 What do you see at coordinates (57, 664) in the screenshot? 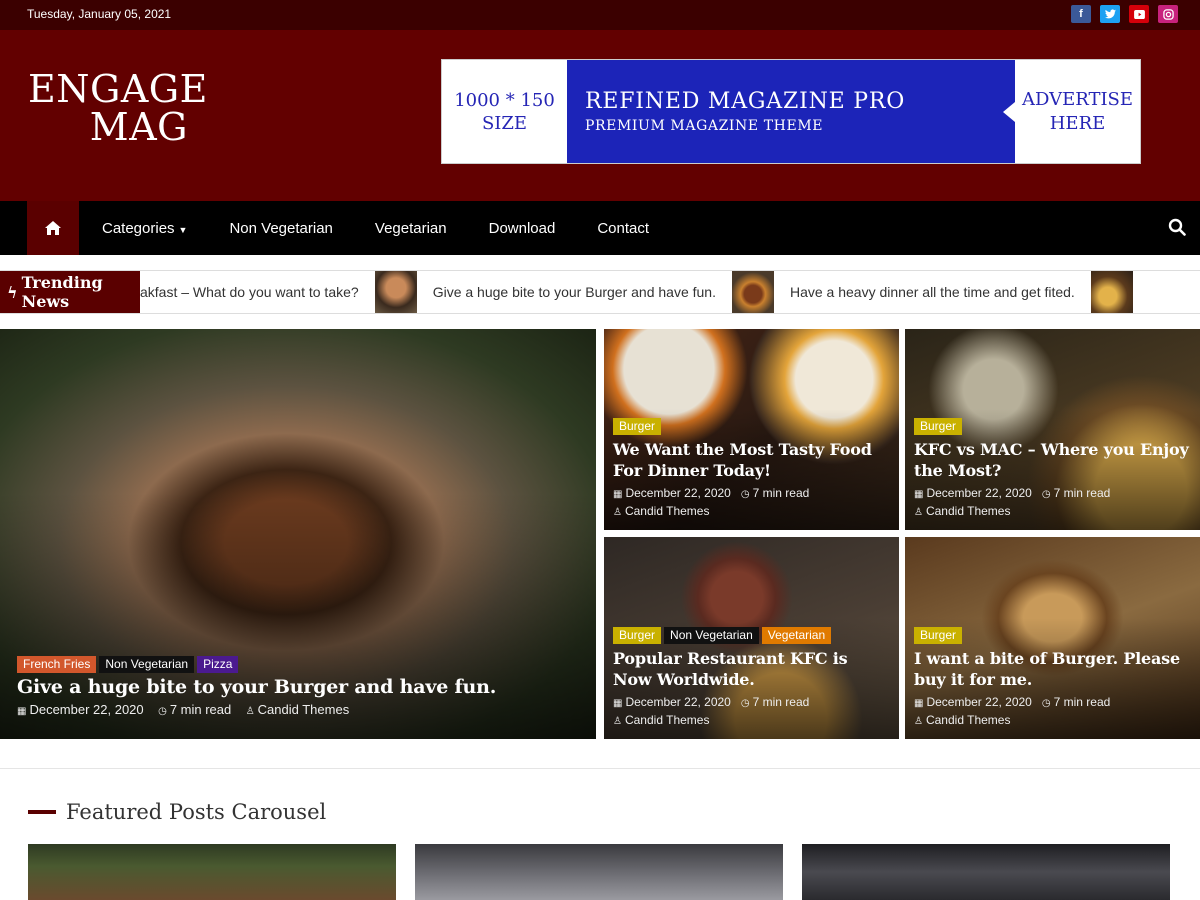
I see `category-tag: French Fries` at bounding box center [57, 664].